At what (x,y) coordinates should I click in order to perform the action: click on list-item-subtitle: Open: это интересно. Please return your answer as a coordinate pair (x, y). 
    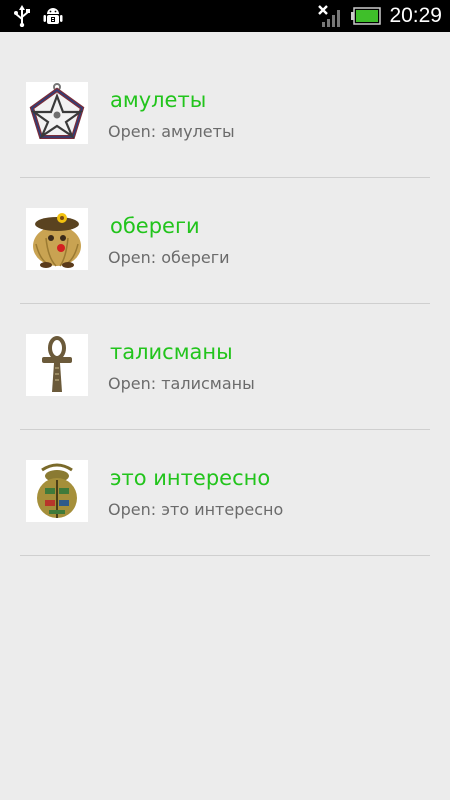
    Looking at the image, I should click on (196, 509).